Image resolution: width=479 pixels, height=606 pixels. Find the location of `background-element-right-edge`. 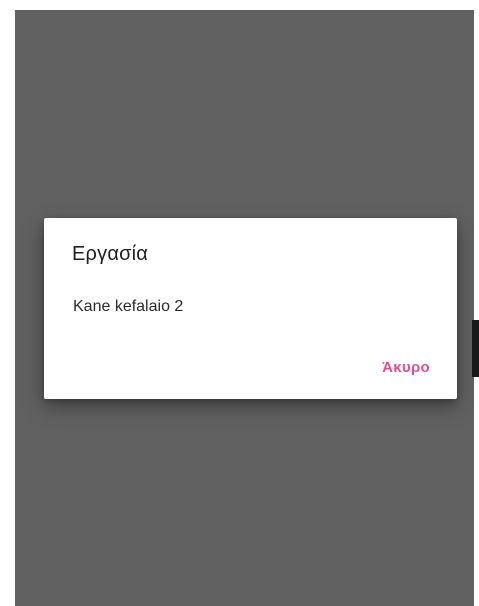

background-element-right-edge is located at coordinates (475, 348).